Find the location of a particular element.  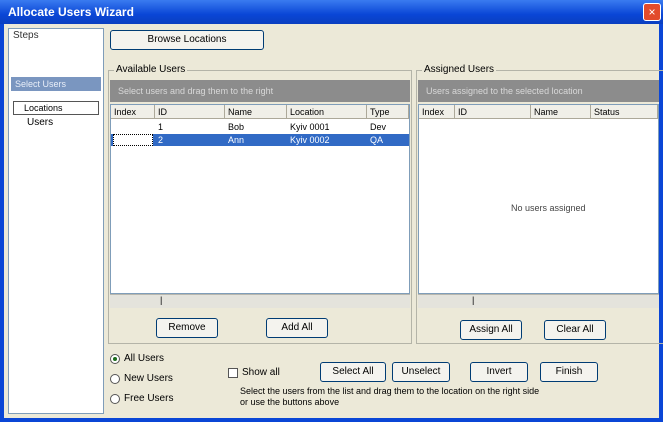

cell: Ann is located at coordinates (236, 140).